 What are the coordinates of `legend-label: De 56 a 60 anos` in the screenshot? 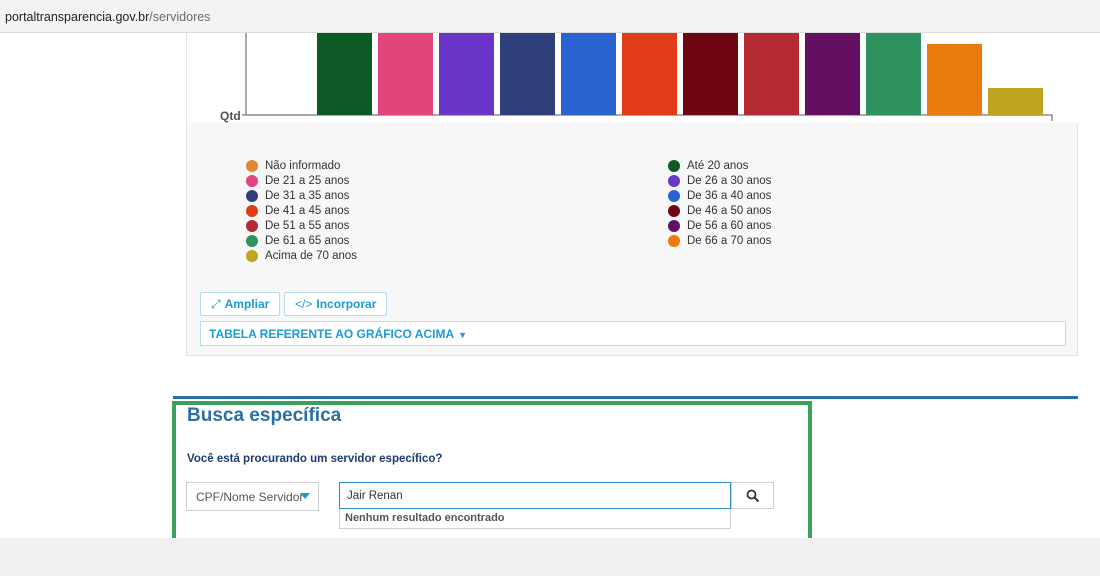 It's located at (729, 226).